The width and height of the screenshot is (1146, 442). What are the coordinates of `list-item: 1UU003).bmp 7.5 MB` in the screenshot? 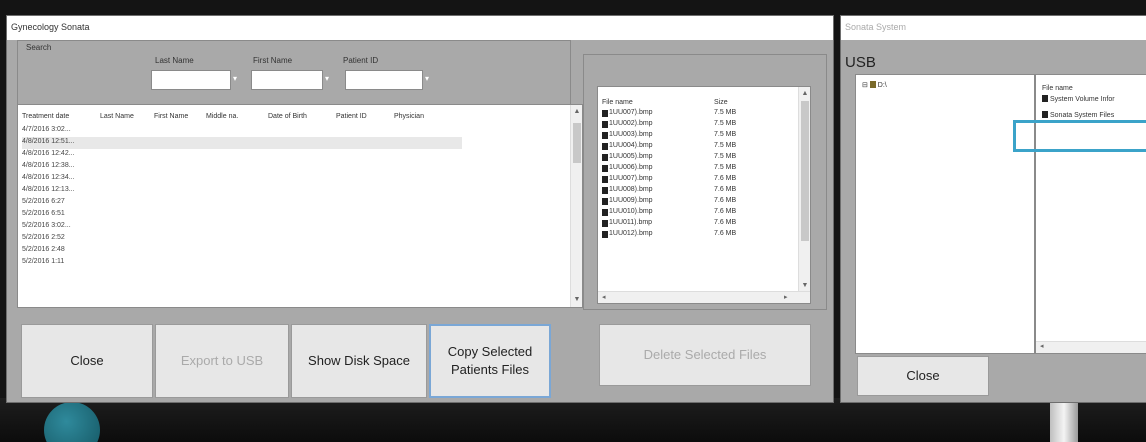 It's located at (702, 135).